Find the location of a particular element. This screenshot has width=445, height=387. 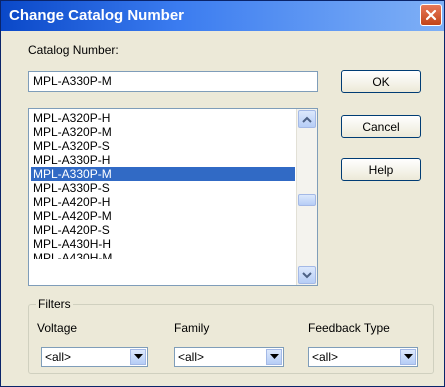

scroll-thumb is located at coordinates (307, 200).